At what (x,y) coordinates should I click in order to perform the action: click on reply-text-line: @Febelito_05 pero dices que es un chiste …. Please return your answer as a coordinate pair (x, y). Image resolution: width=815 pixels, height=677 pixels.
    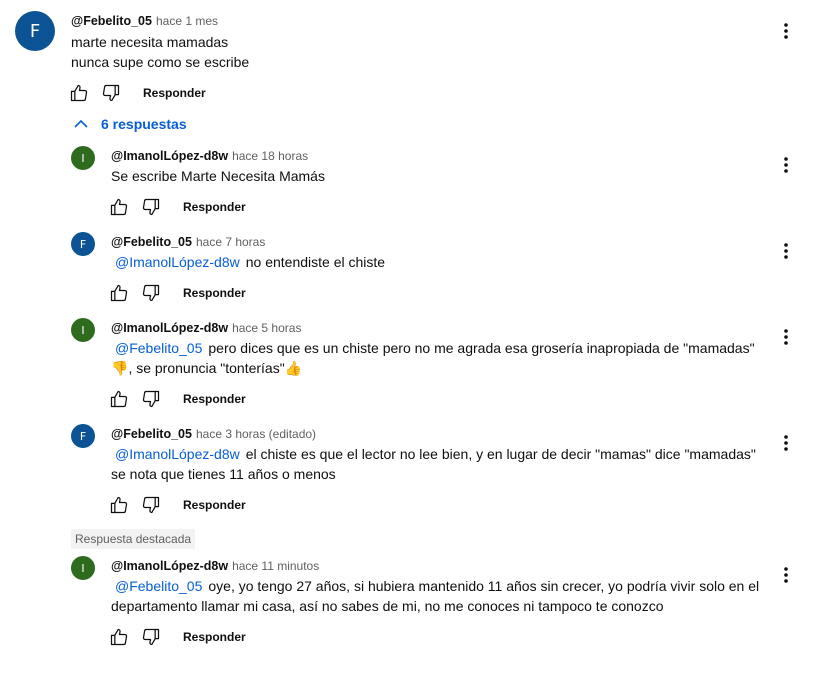
    Looking at the image, I should click on (433, 348).